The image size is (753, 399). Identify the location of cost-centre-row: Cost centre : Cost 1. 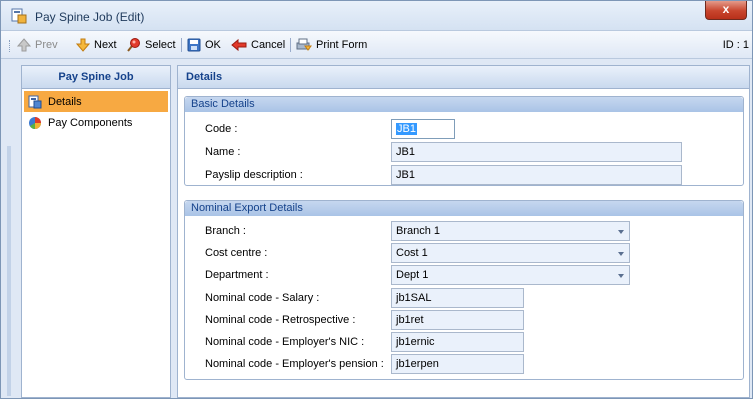
(464, 253).